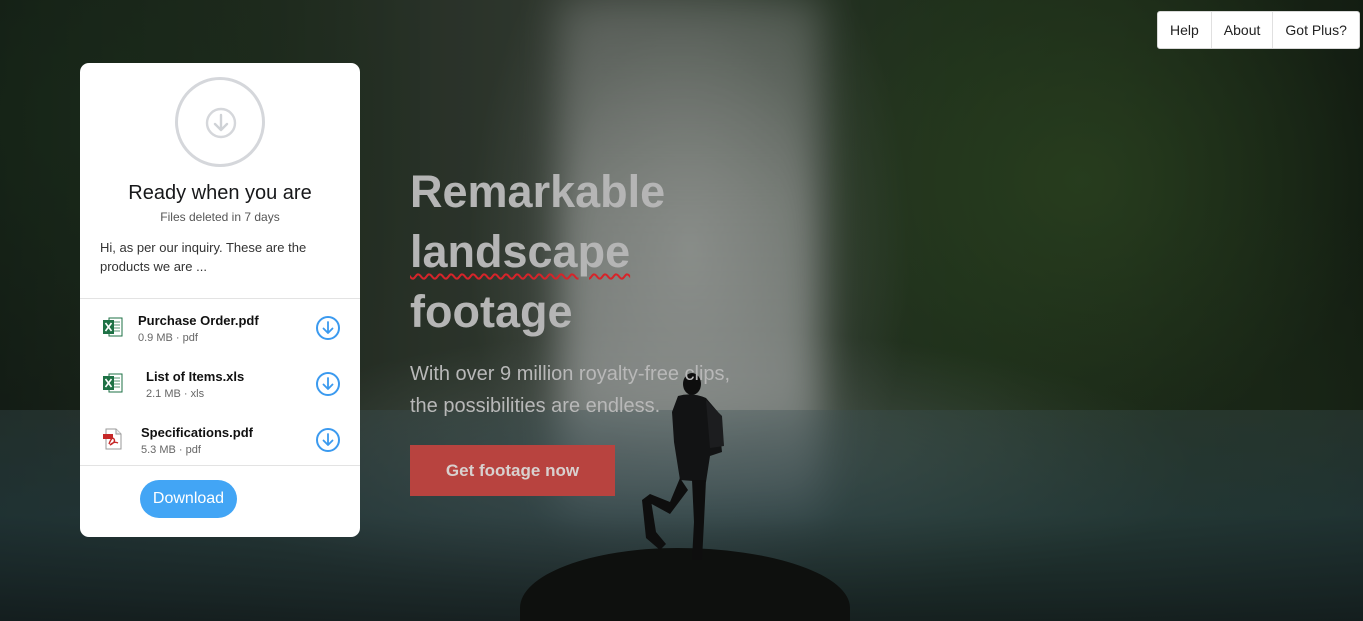 Image resolution: width=1363 pixels, height=621 pixels. I want to click on card-subtitle: Files deleted in 7 days, so click(220, 217).